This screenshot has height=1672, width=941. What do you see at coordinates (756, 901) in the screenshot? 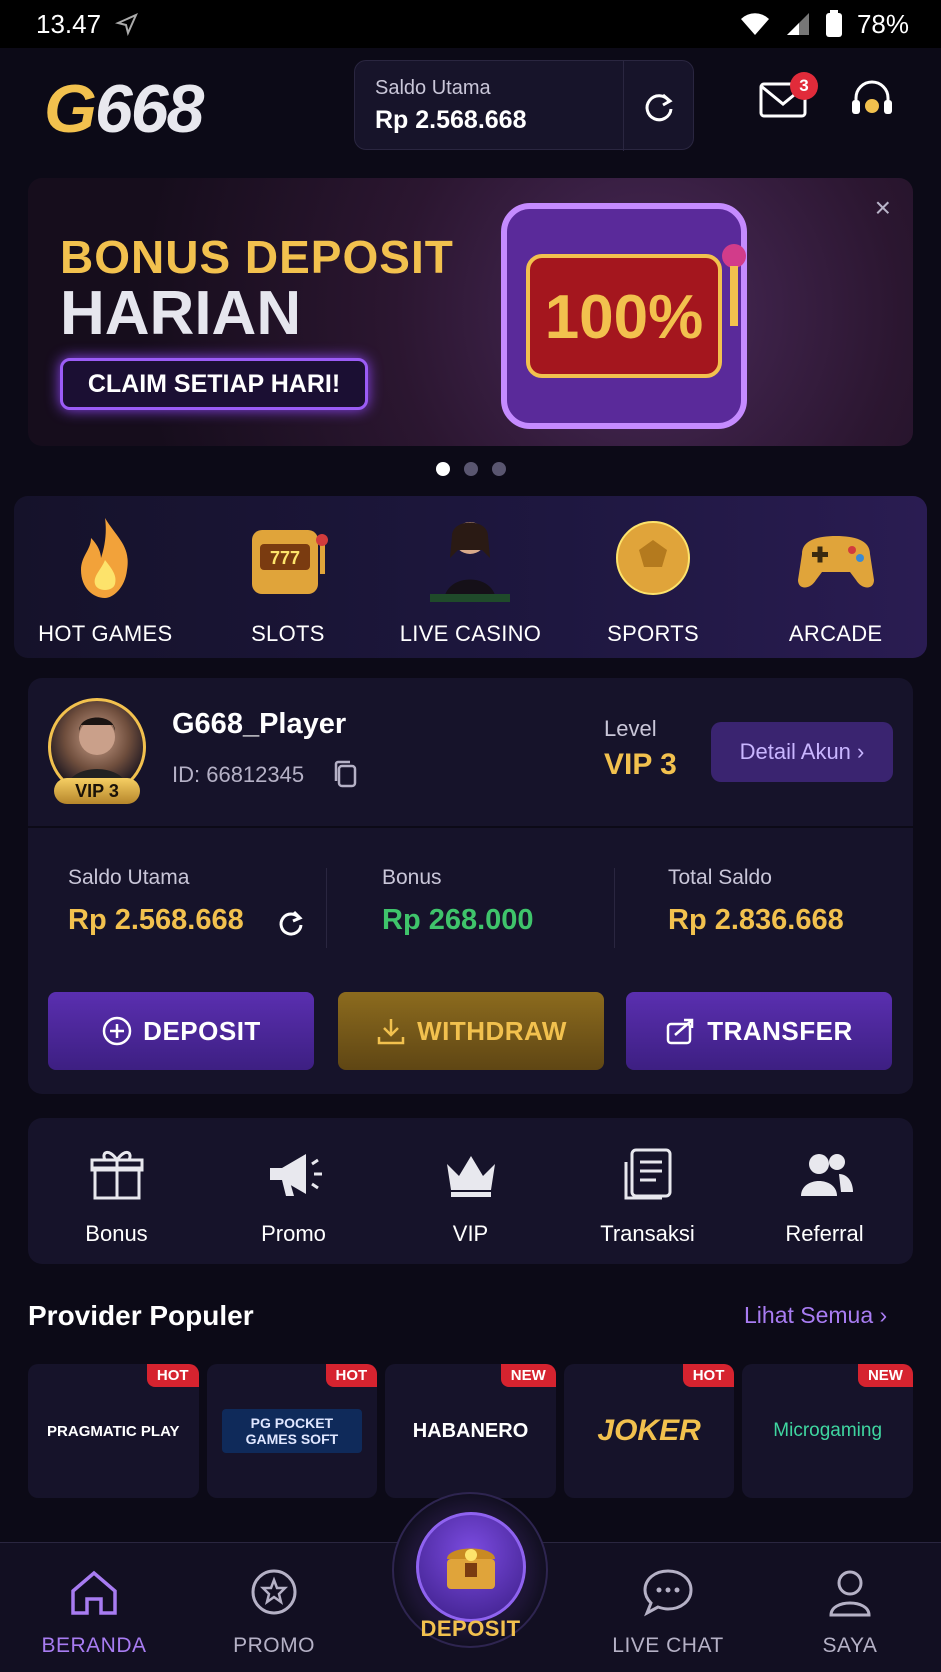
I see `total-balance: Total Saldo Rp 2.836.668` at bounding box center [756, 901].